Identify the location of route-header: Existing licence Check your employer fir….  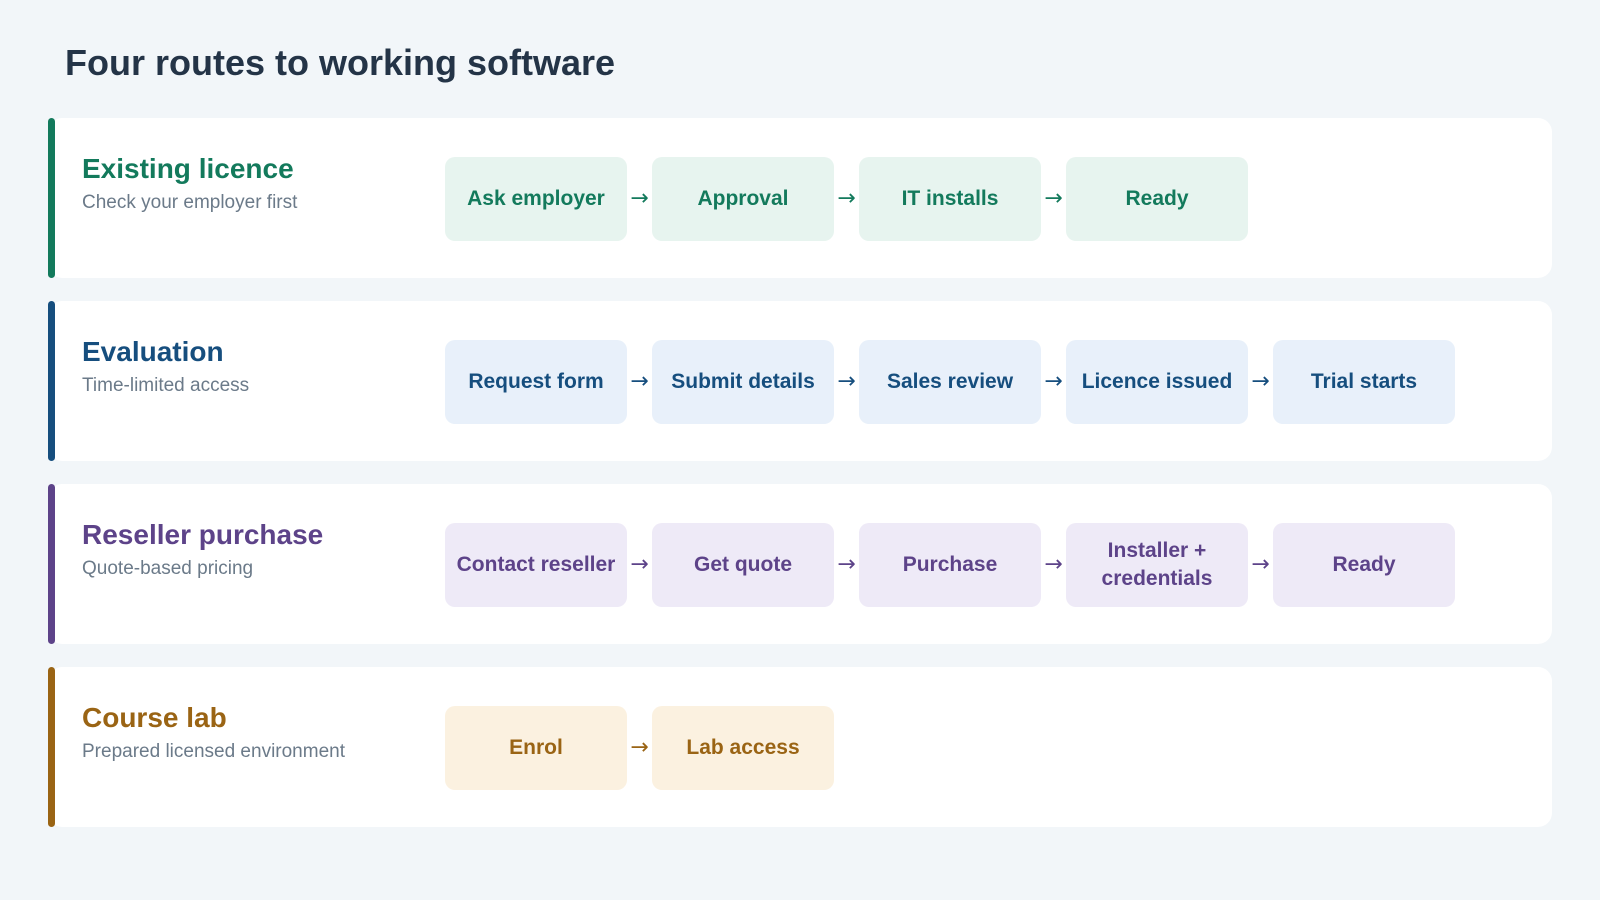
(262, 183).